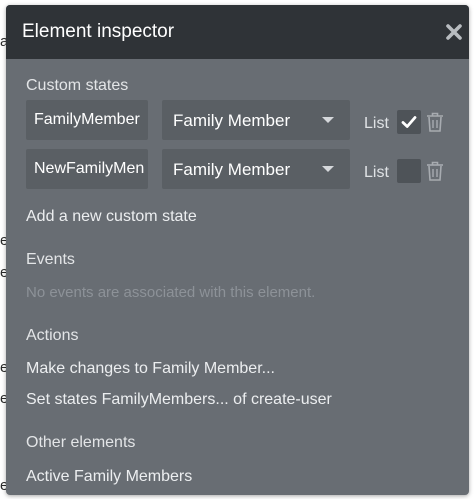  I want to click on panel-header: Element inspector, so click(237, 32).